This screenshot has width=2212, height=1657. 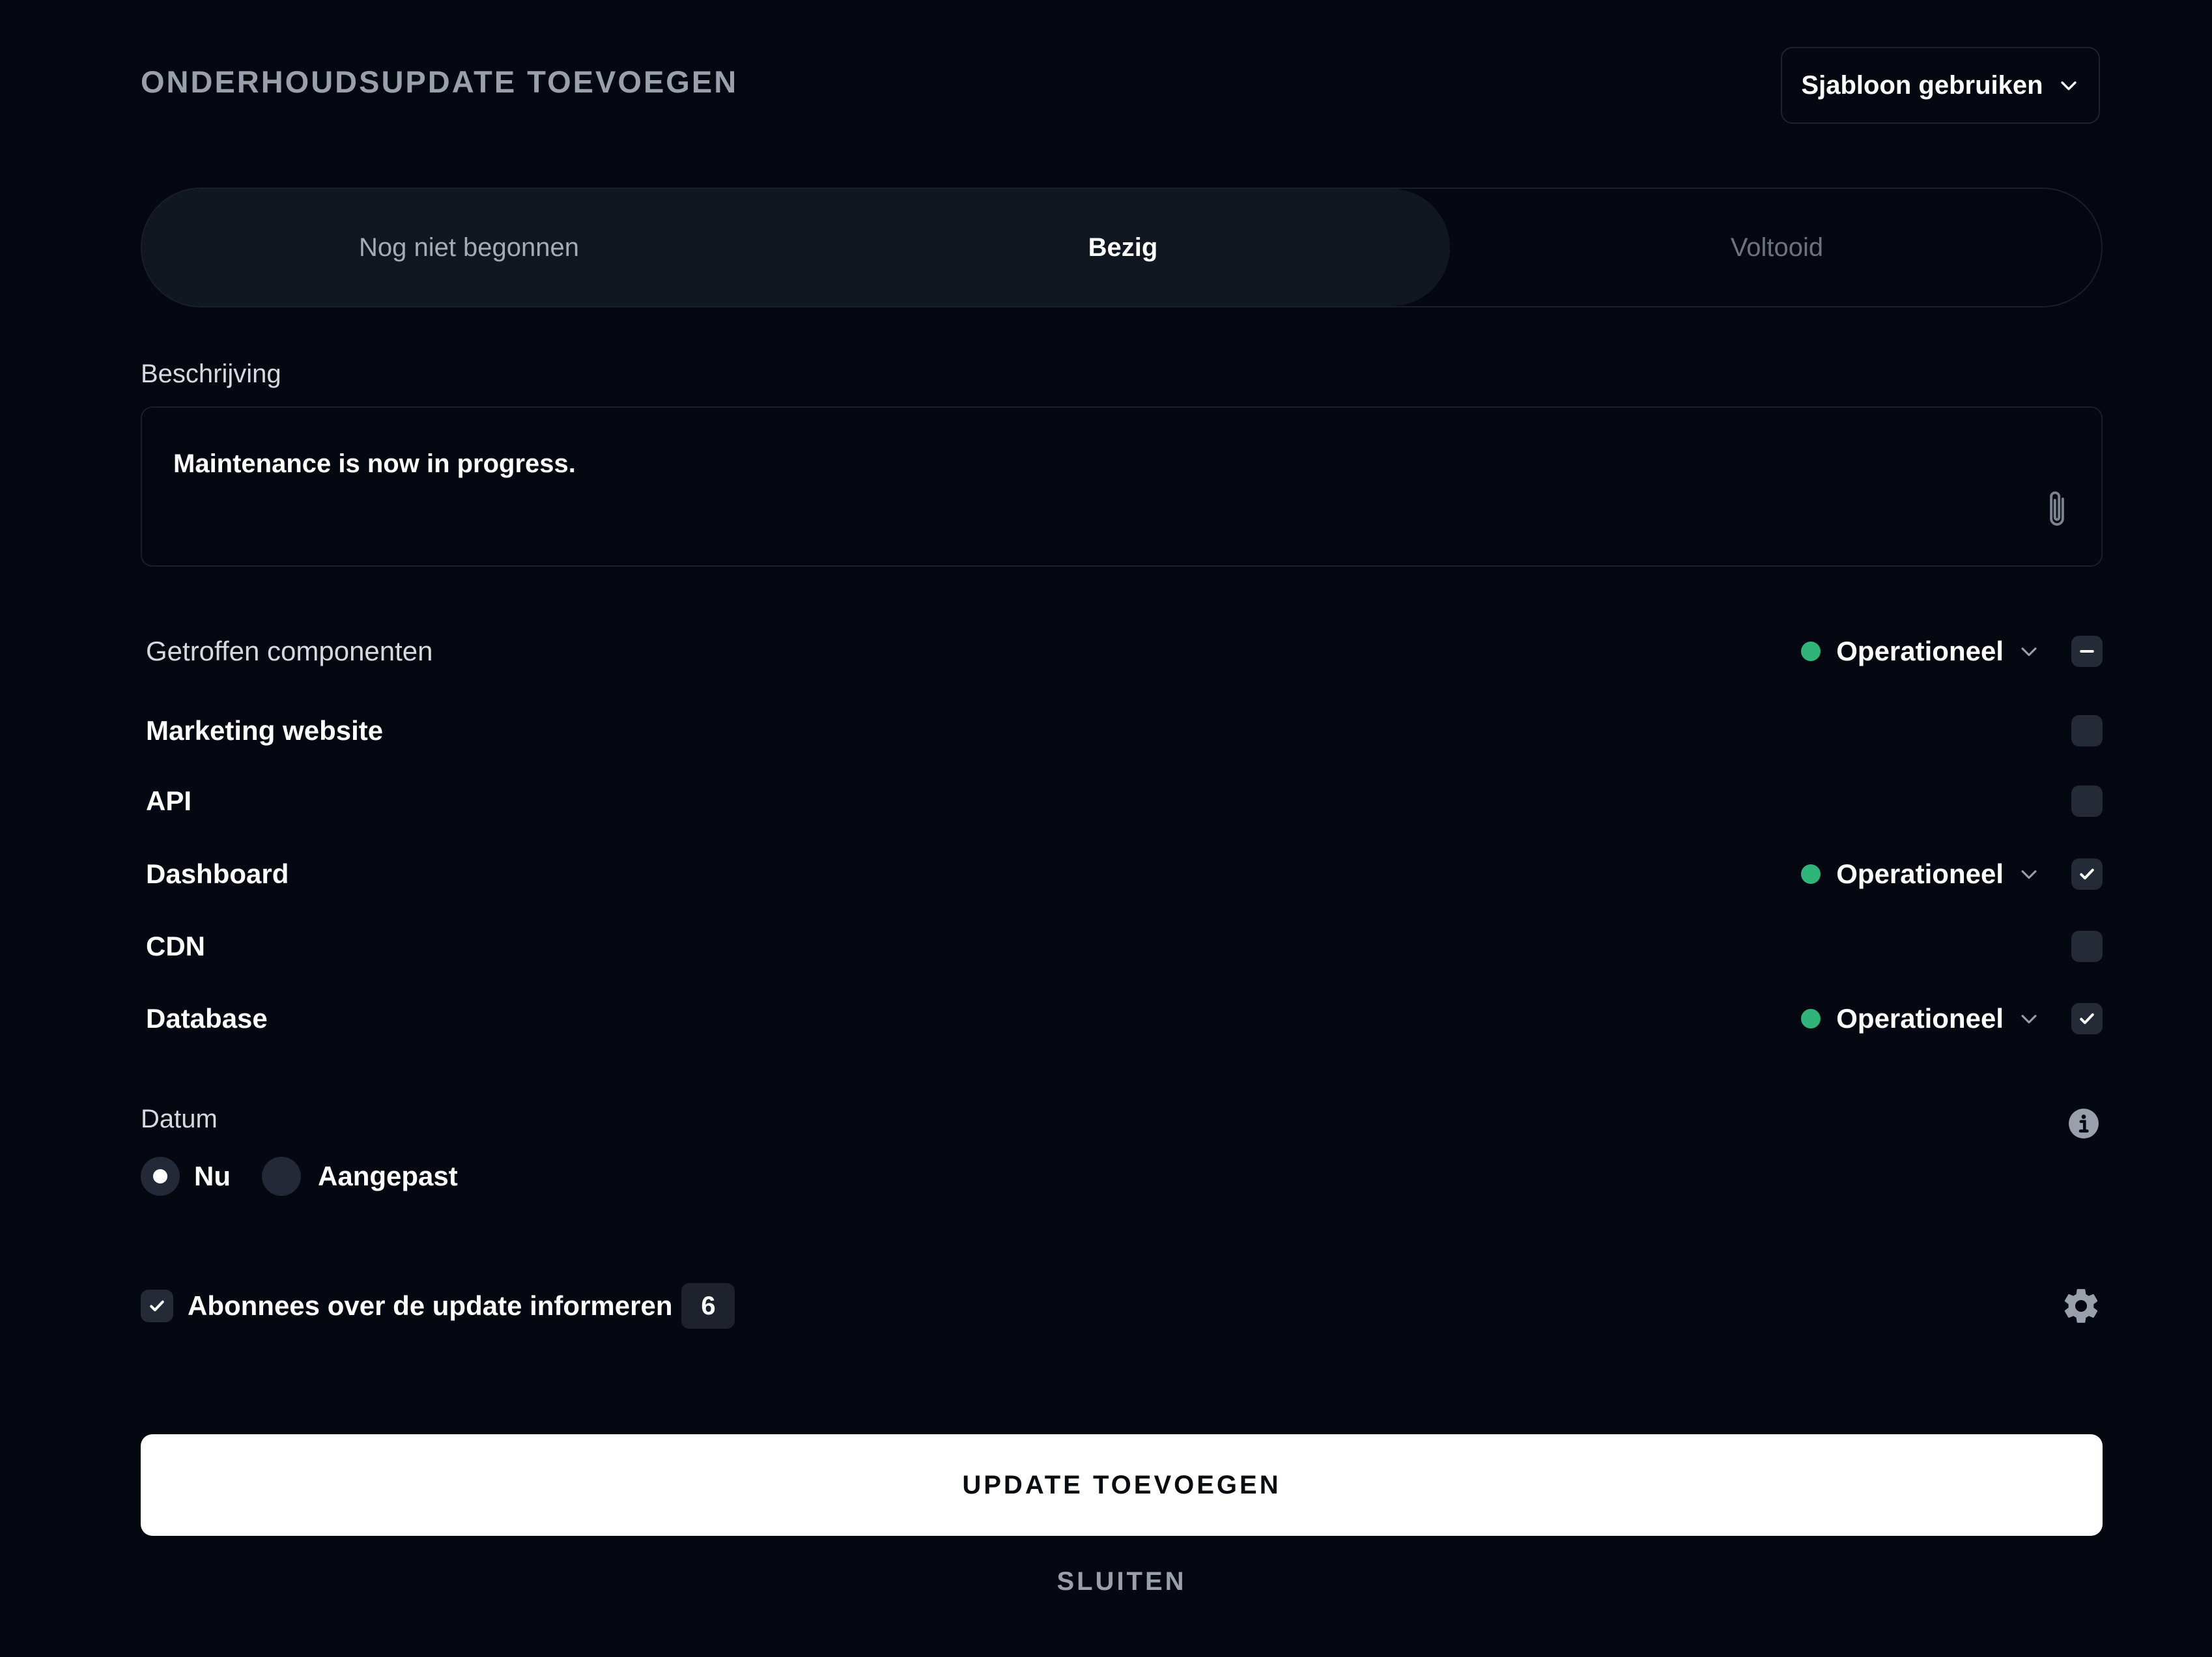 I want to click on description-textarea: Maintenance is now in progress., so click(x=1122, y=486).